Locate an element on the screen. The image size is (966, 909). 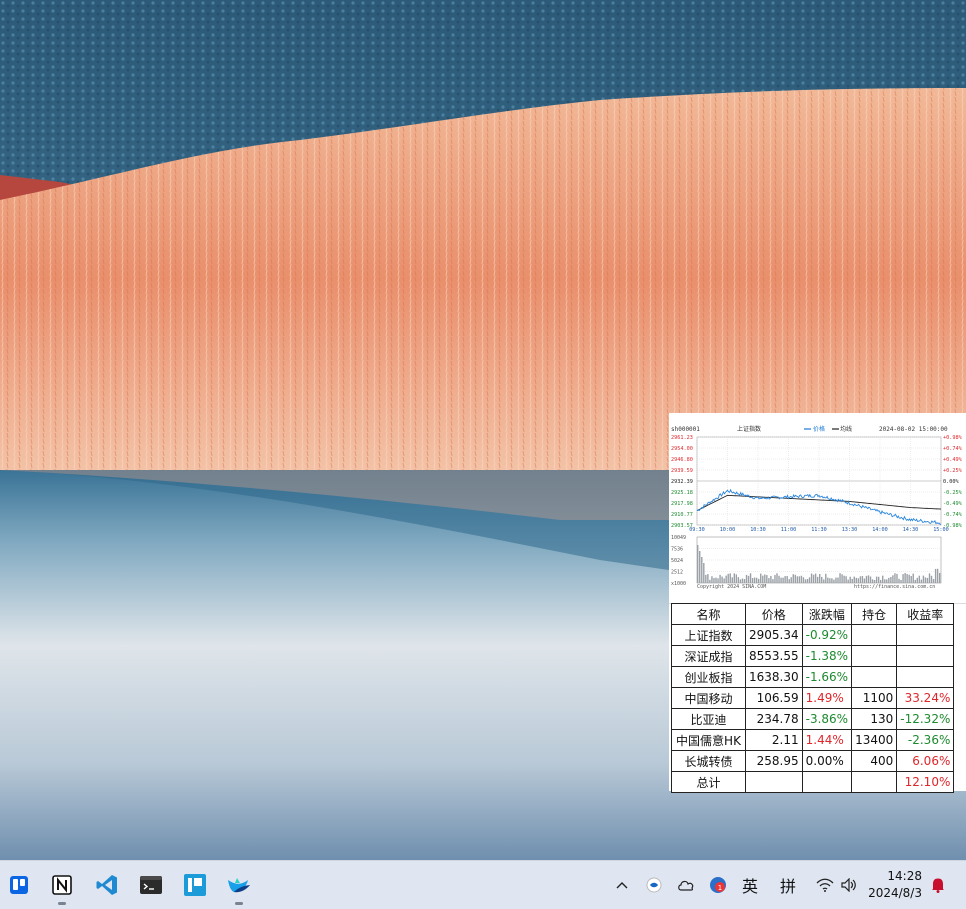
cell-change: -1.66% is located at coordinates (827, 677).